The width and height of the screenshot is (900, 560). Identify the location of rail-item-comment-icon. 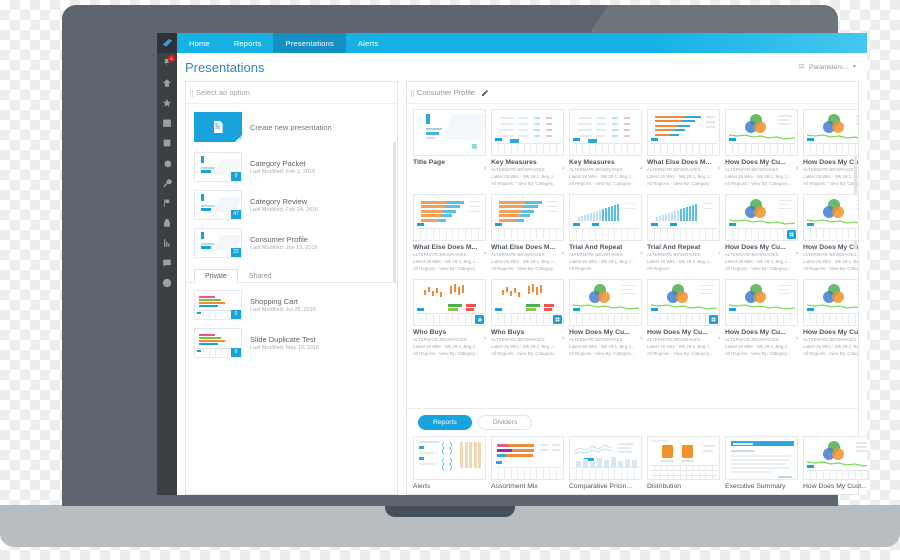
(167, 263).